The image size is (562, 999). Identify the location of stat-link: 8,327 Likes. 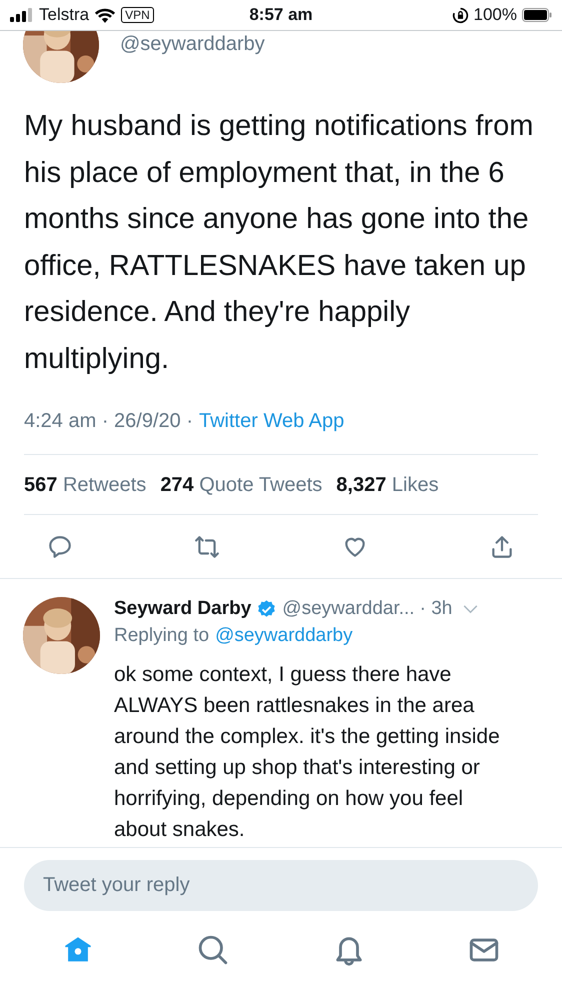
(387, 485).